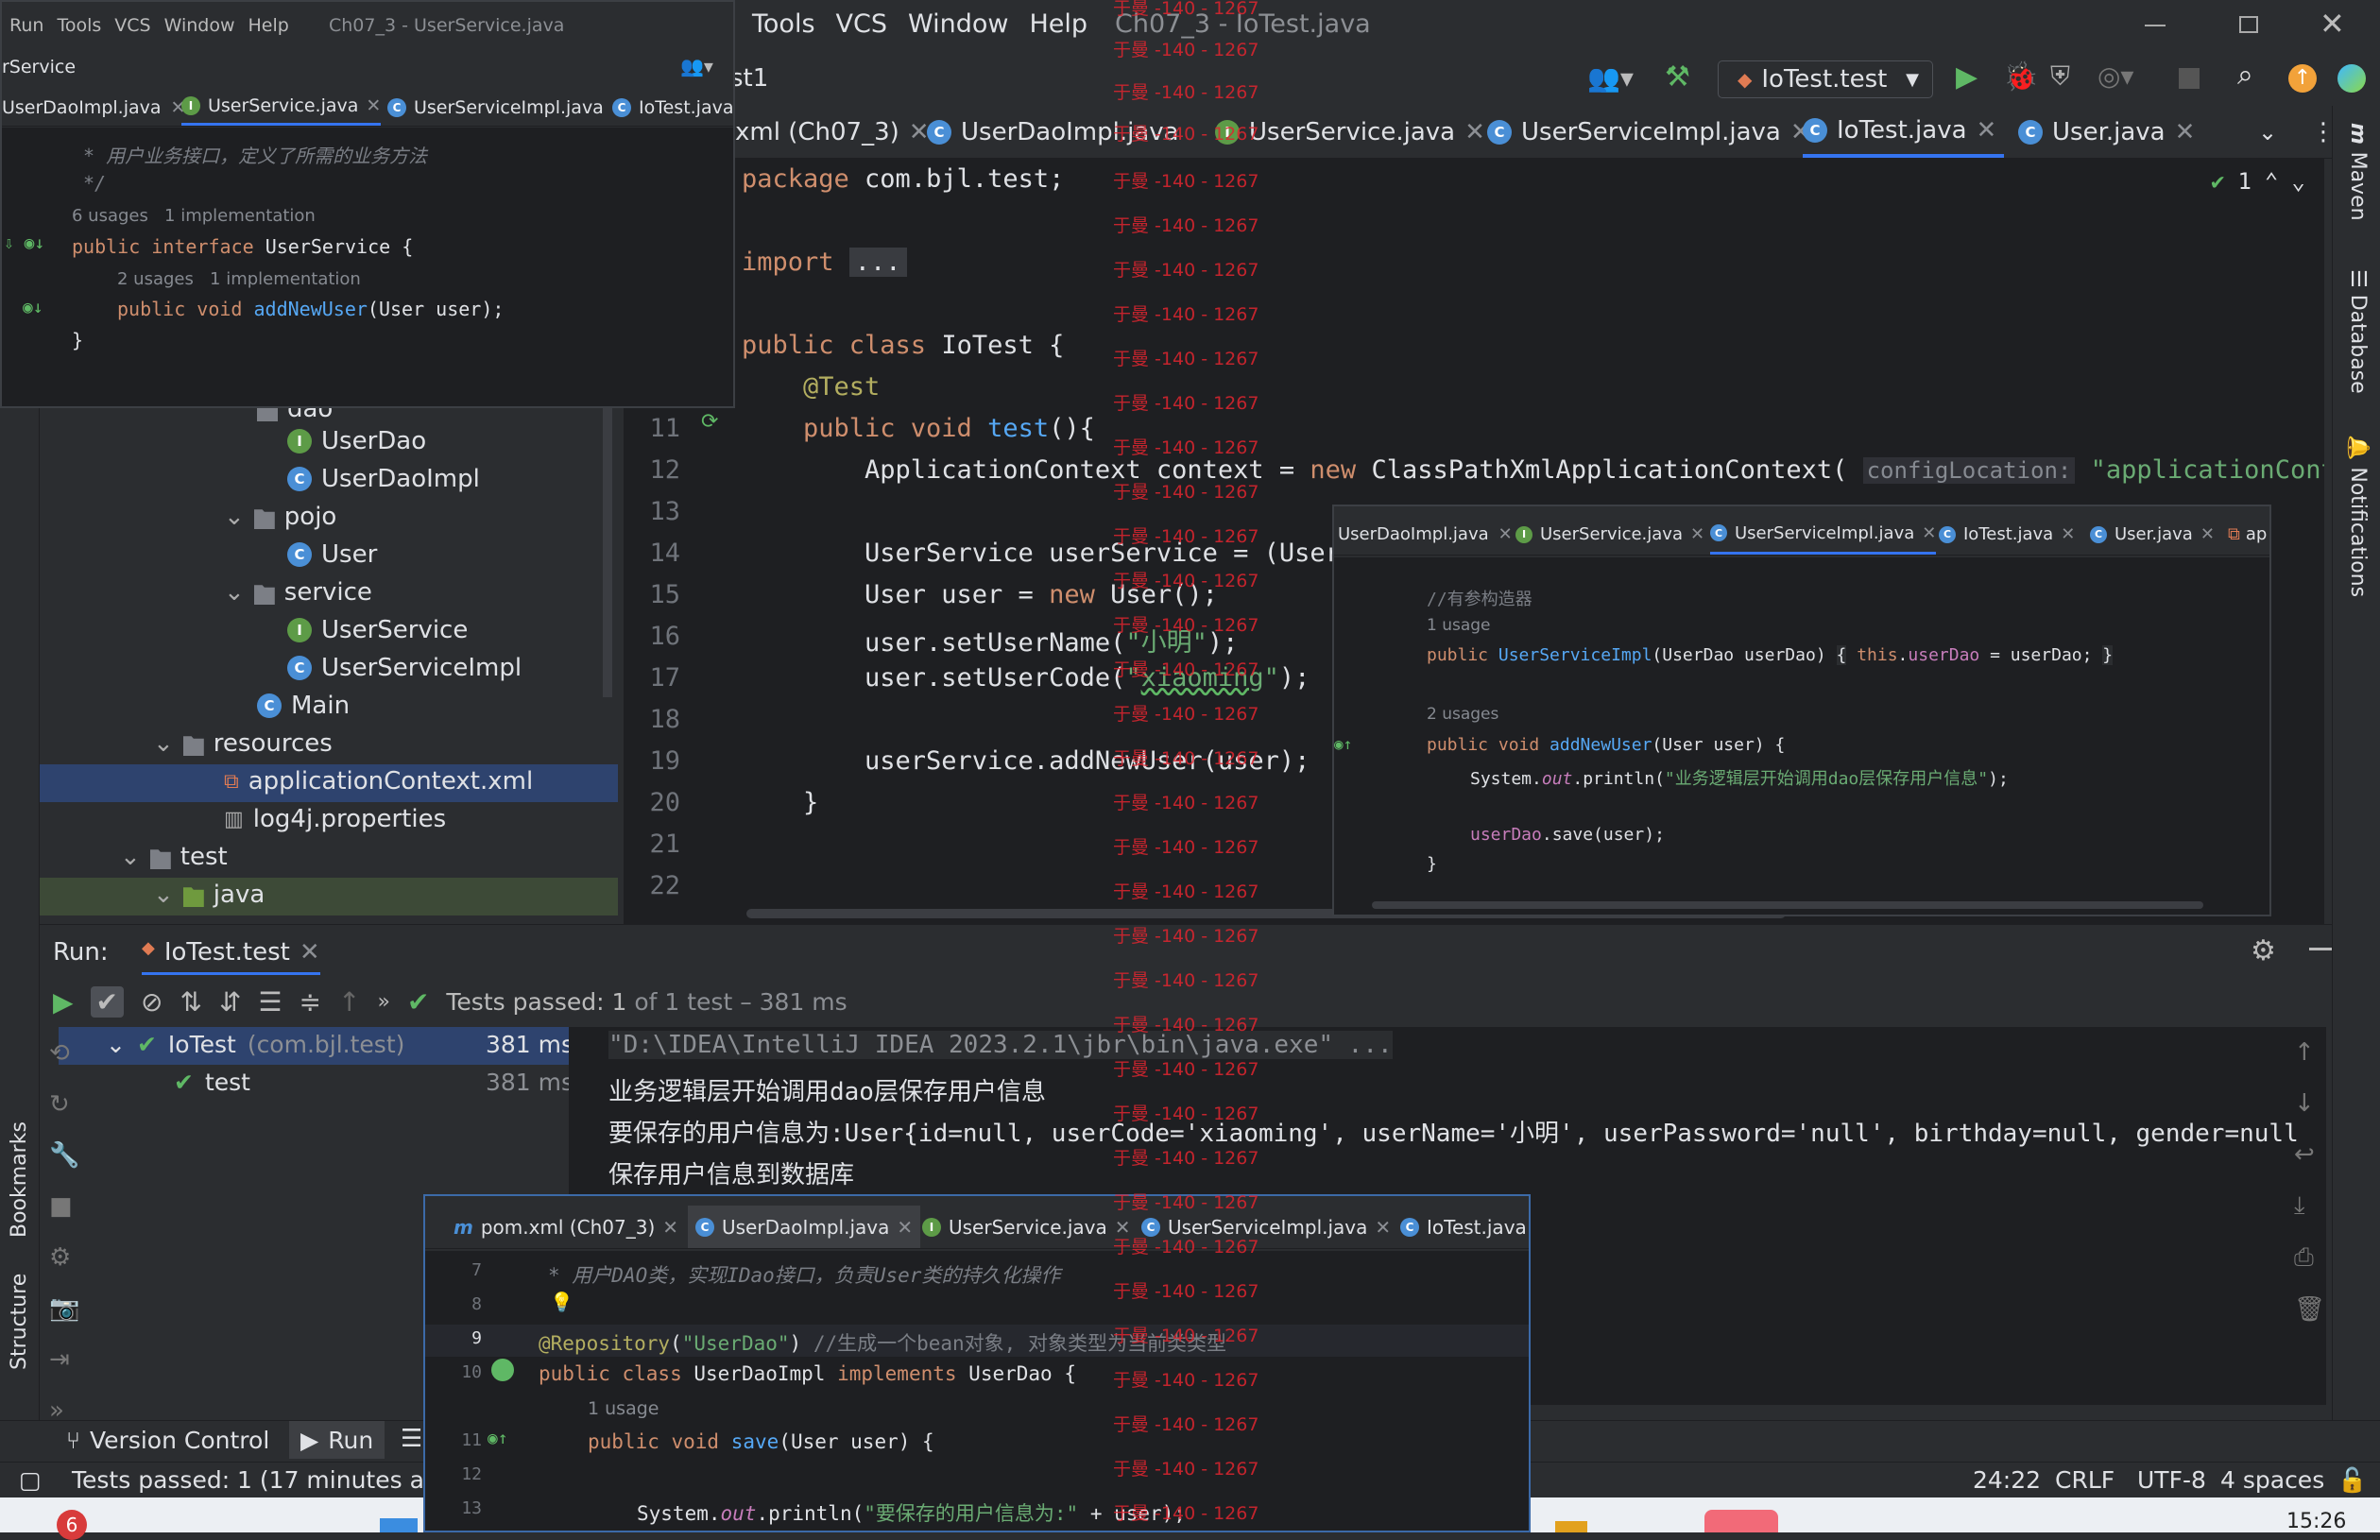 The width and height of the screenshot is (2380, 1540). I want to click on minimize-icon, so click(2155, 25).